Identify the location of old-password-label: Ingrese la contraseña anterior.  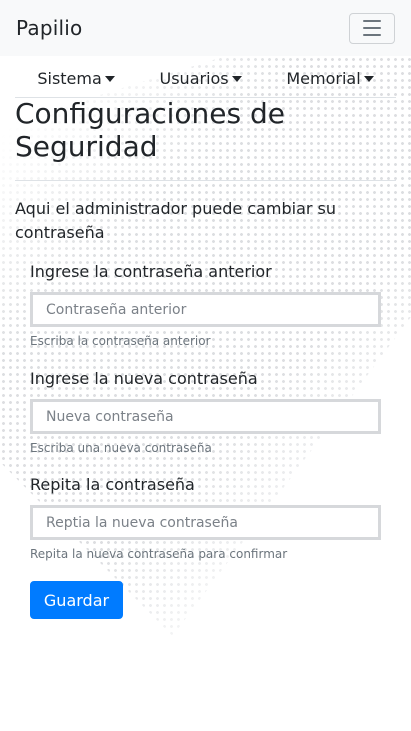
(151, 271).